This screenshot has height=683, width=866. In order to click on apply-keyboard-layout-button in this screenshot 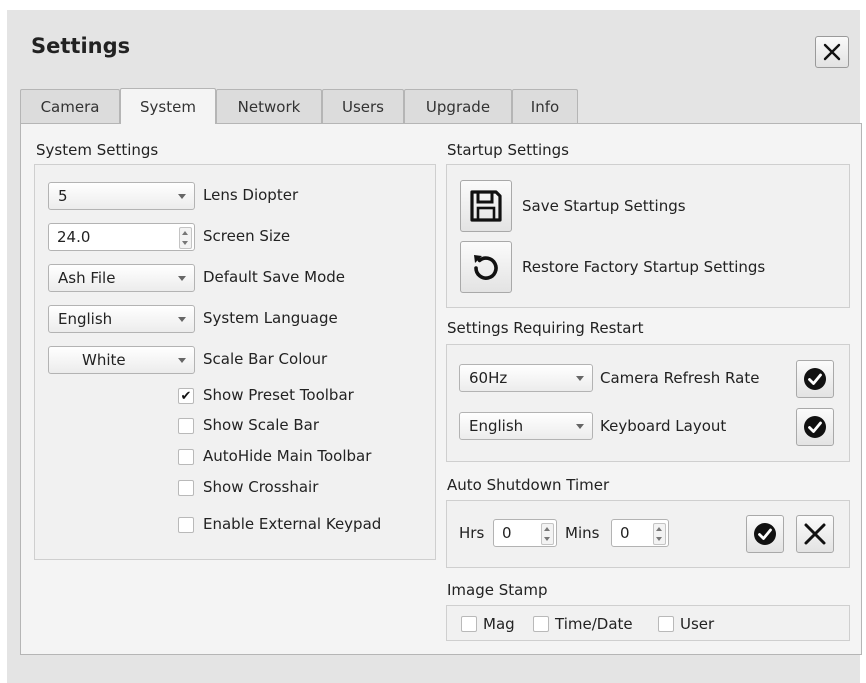, I will do `click(815, 427)`.